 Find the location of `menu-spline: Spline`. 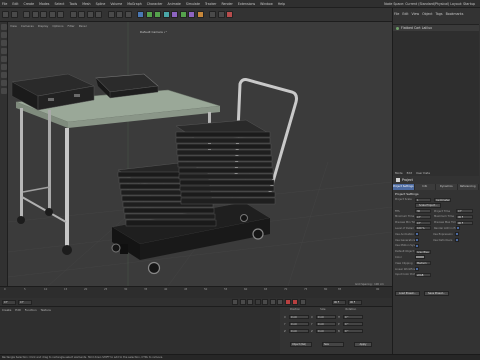

menu-spline: Spline is located at coordinates (101, 4).